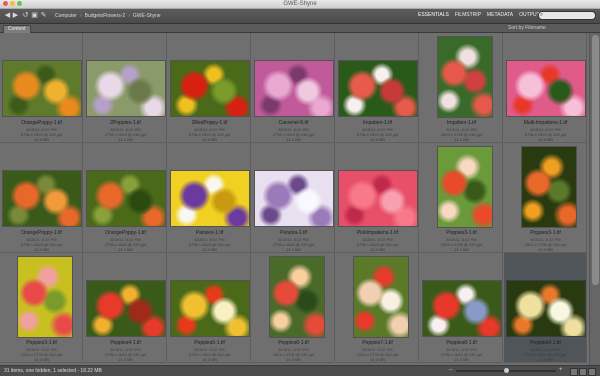 The width and height of the screenshot is (600, 376). I want to click on window-title: GWE-Shyne, so click(300, 4).